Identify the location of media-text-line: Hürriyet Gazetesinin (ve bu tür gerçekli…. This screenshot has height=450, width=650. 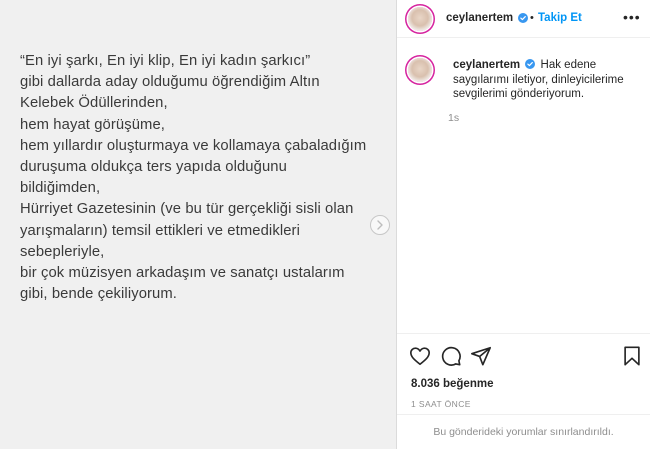
(187, 209).